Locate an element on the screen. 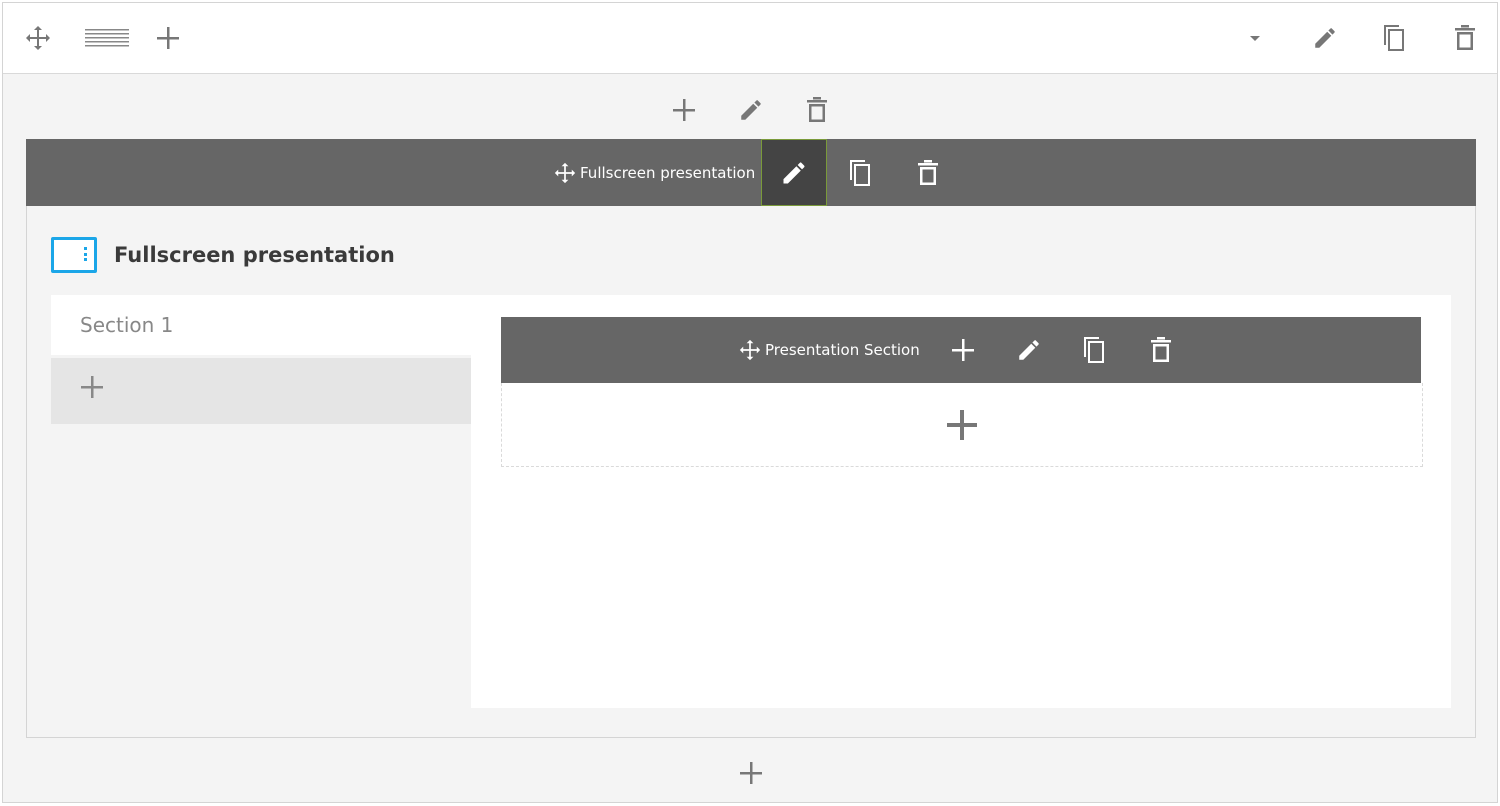 This screenshot has height=806, width=1500. row-toolbar is located at coordinates (750, 38).